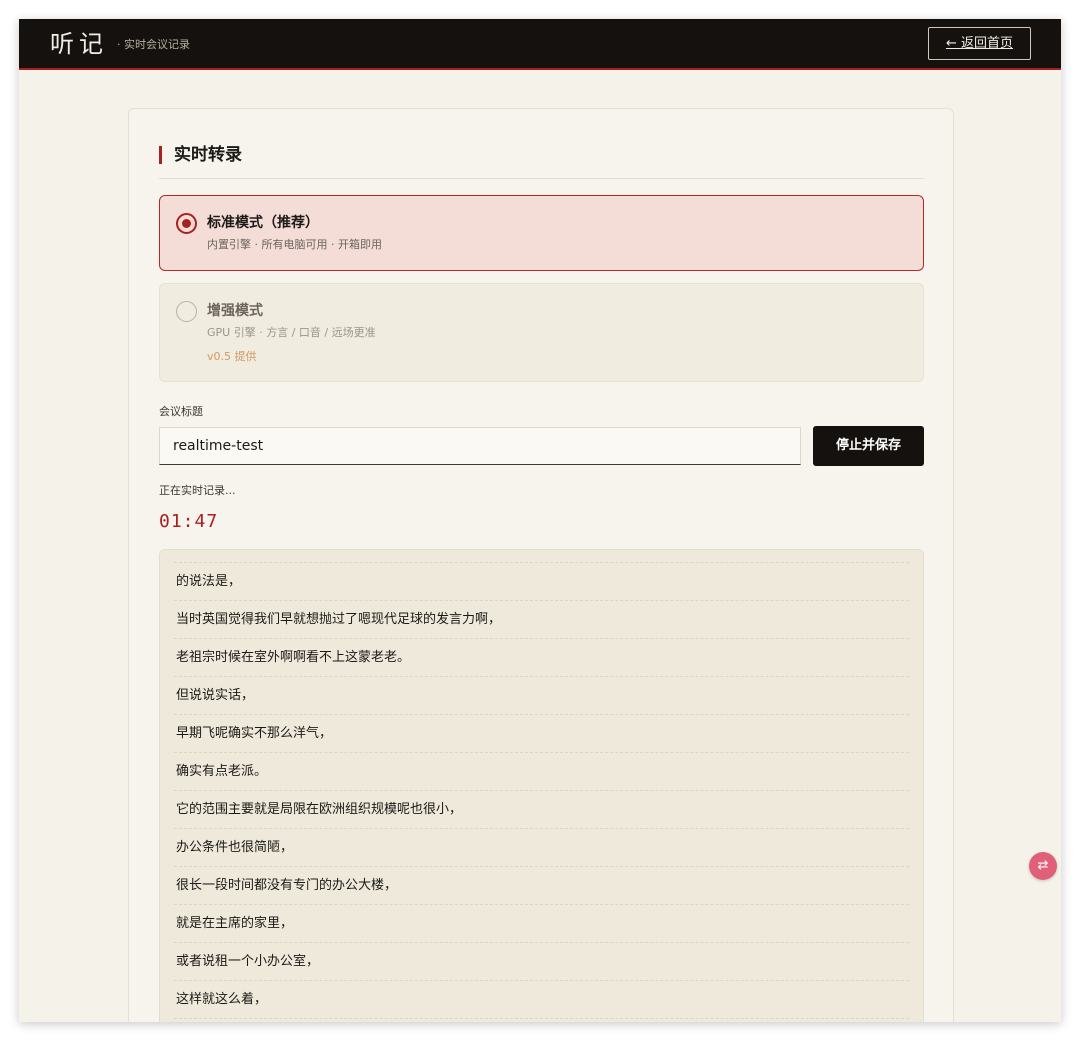 This screenshot has width=1080, height=1041. What do you see at coordinates (200, 155) in the screenshot?
I see `section-title: 实时转录` at bounding box center [200, 155].